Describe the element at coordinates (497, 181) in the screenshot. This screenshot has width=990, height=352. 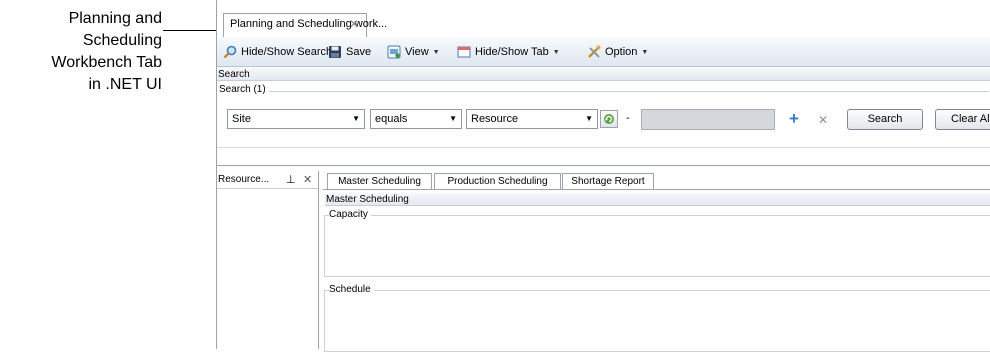
I see `tab-production-scheduling: Production Scheduling` at that location.